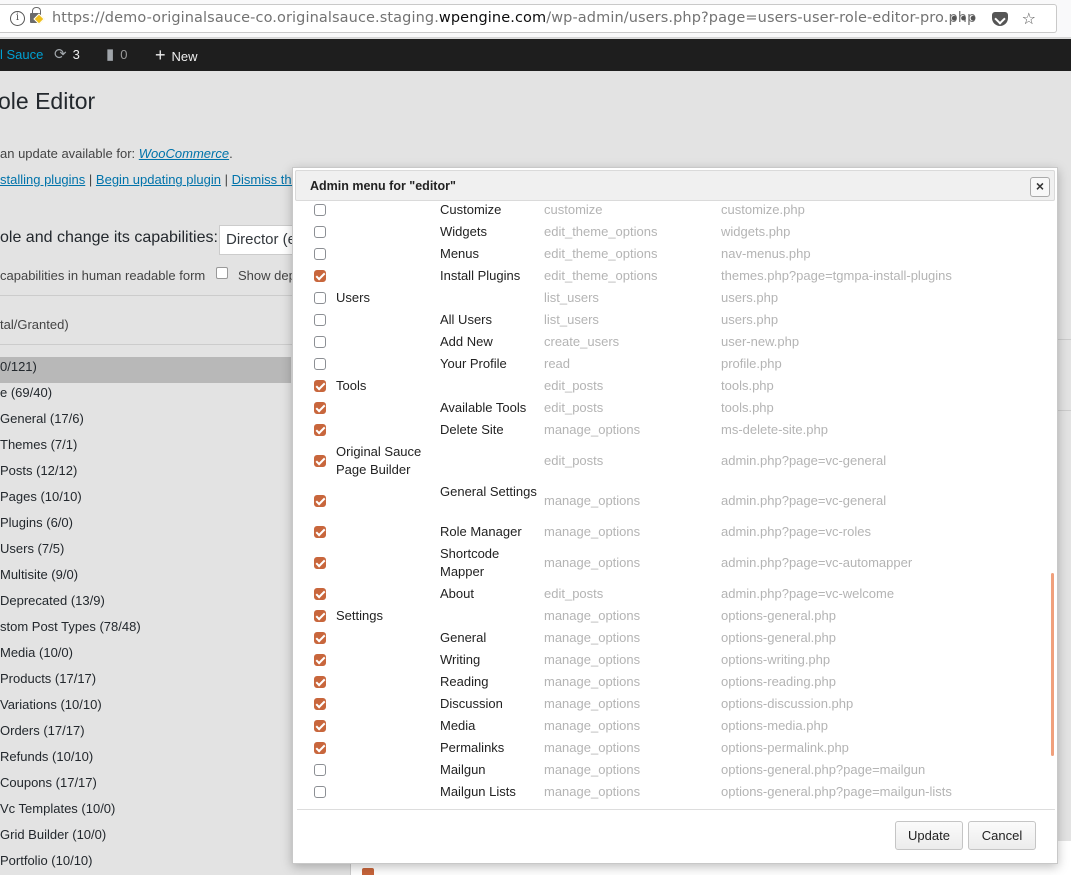 This screenshot has width=1071, height=875. What do you see at coordinates (160, 55) in the screenshot?
I see `plus-icon: +` at bounding box center [160, 55].